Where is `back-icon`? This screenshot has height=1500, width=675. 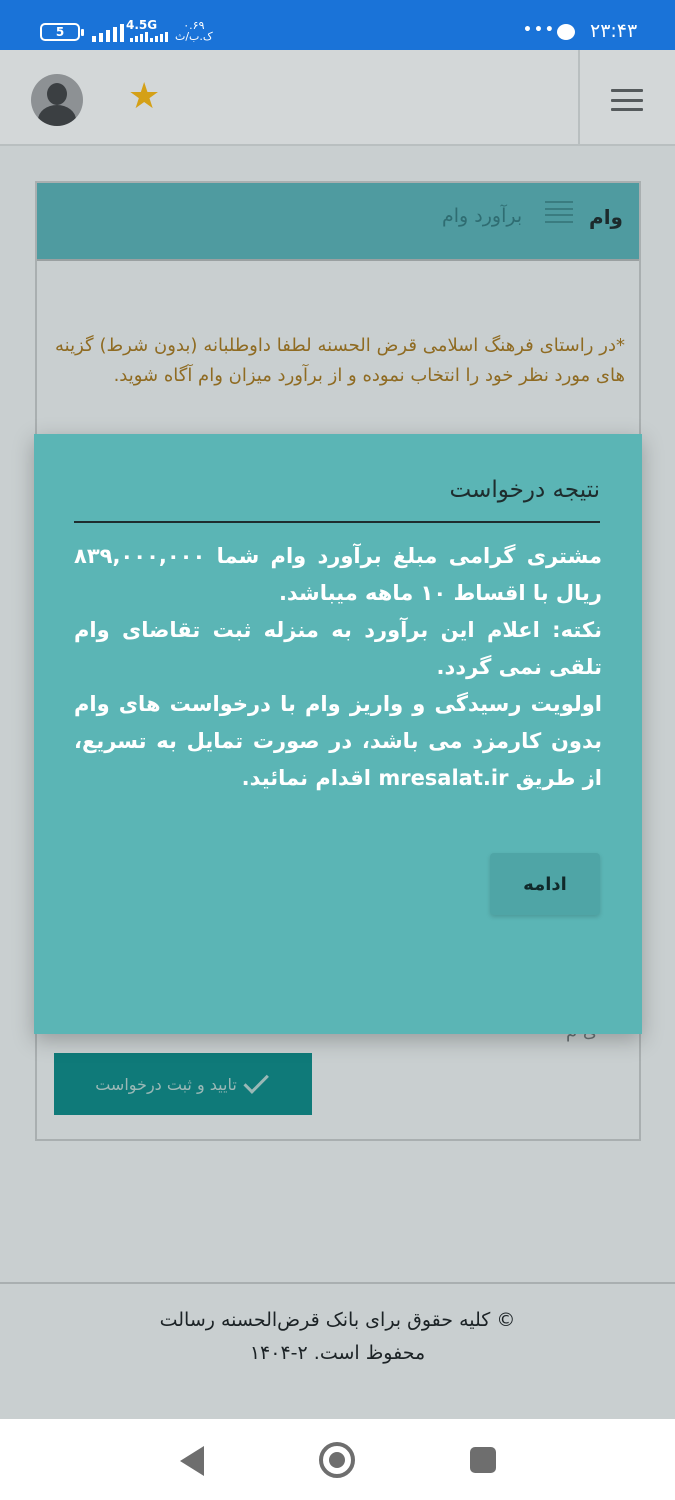
back-icon is located at coordinates (192, 1461).